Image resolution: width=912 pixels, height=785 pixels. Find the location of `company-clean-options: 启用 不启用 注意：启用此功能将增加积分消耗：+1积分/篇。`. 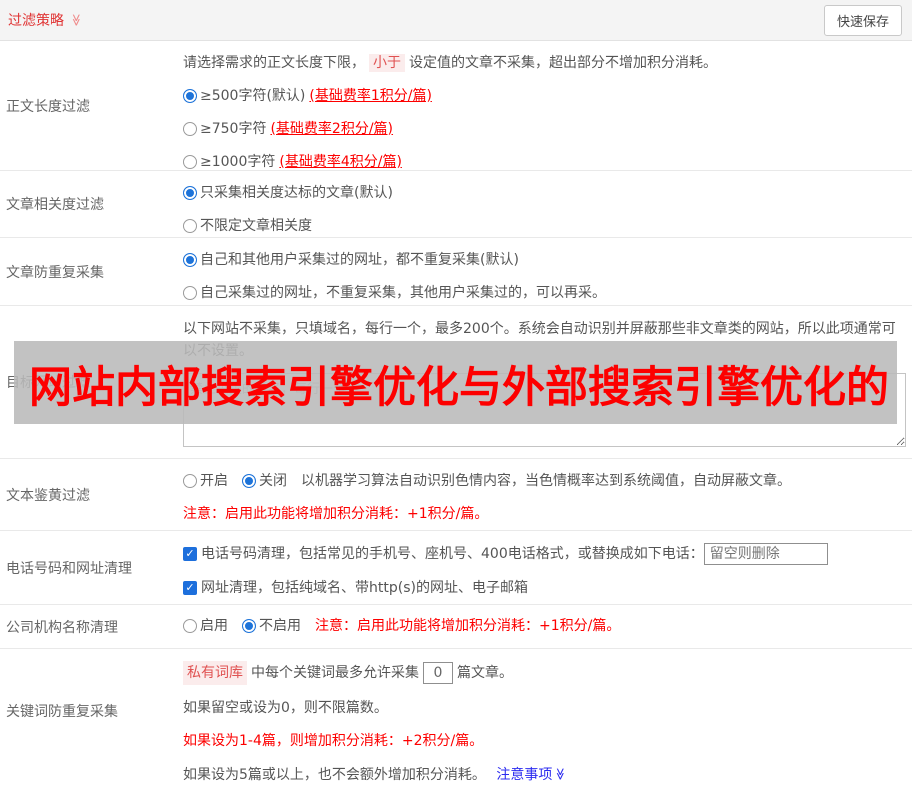

company-clean-options: 启用 不启用 注意：启用此功能将增加积分消耗：+1积分/篇。 is located at coordinates (544, 626).